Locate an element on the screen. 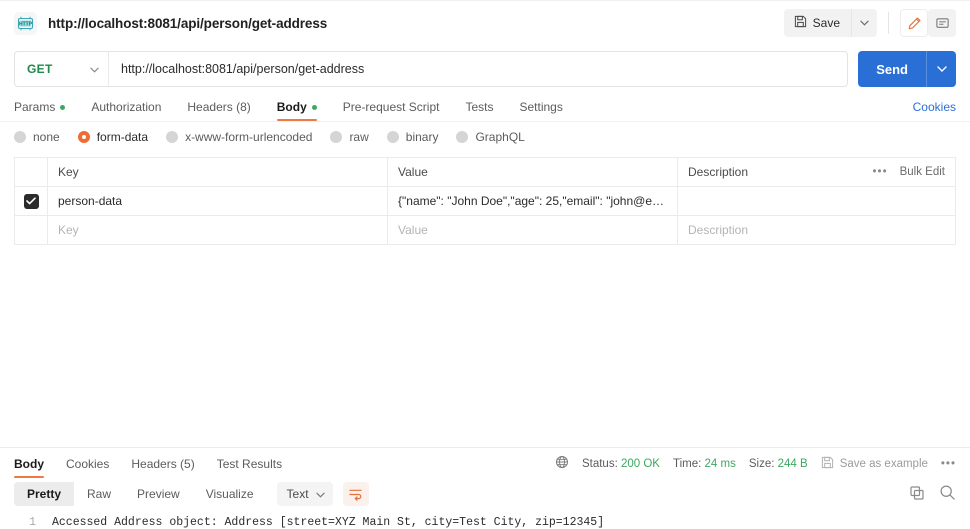 This screenshot has height=529, width=970. save-button: Save is located at coordinates (817, 23).